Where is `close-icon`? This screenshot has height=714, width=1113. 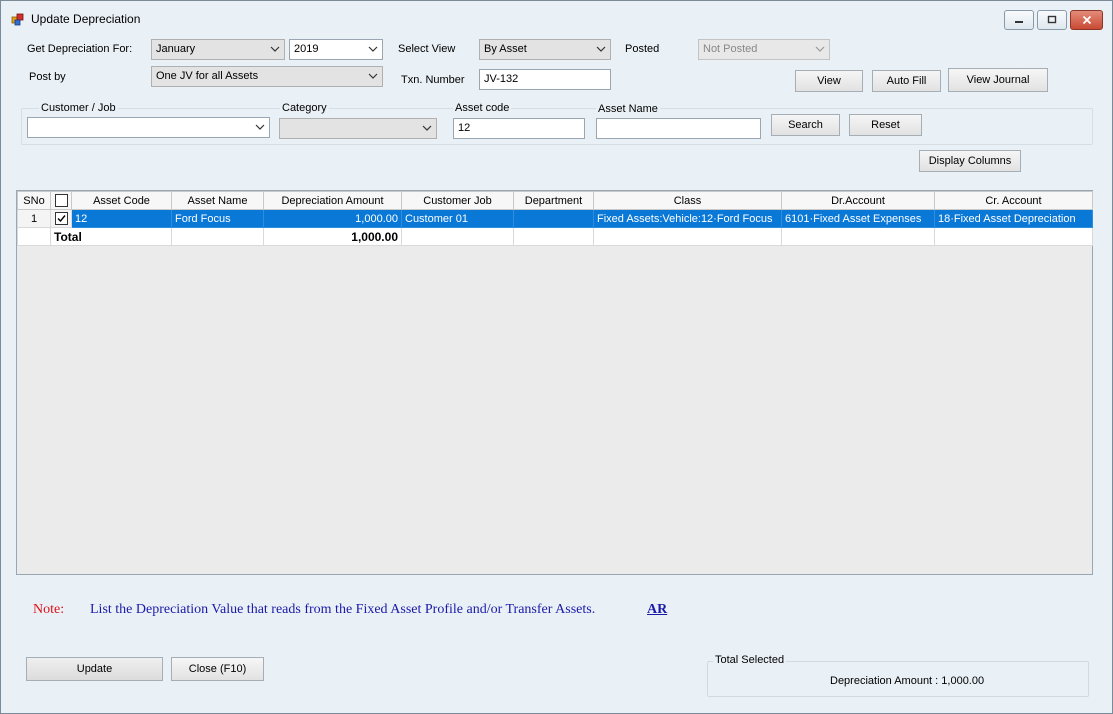 close-icon is located at coordinates (1086, 20).